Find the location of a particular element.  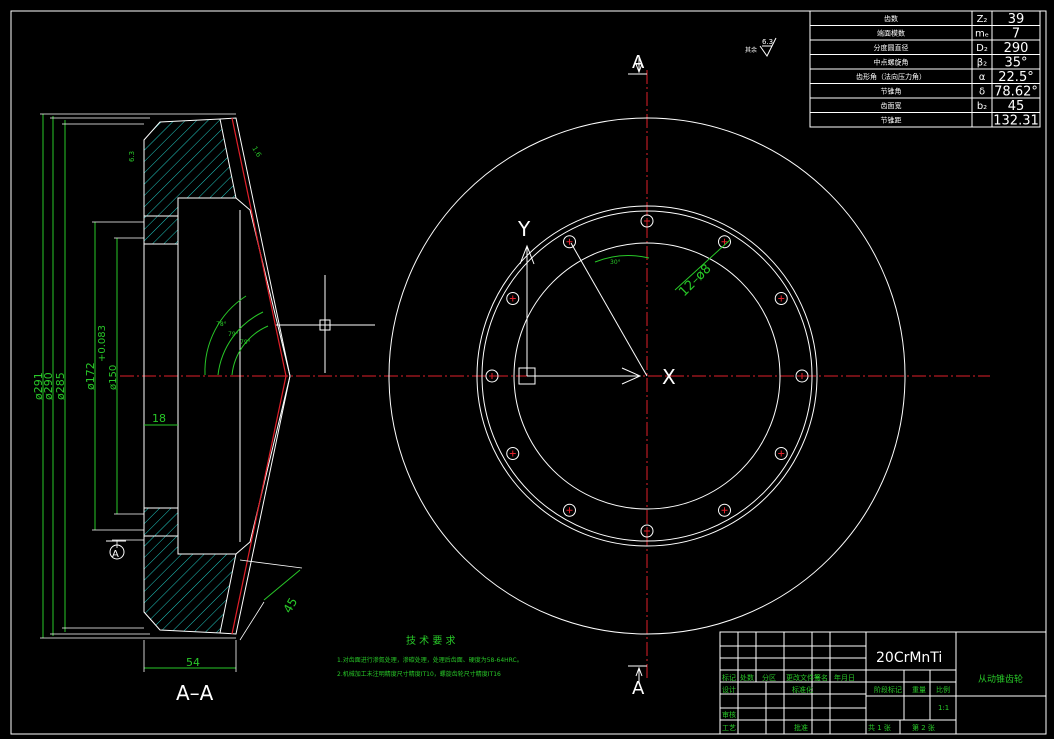

tb-std: 标准化 is located at coordinates (802, 689).